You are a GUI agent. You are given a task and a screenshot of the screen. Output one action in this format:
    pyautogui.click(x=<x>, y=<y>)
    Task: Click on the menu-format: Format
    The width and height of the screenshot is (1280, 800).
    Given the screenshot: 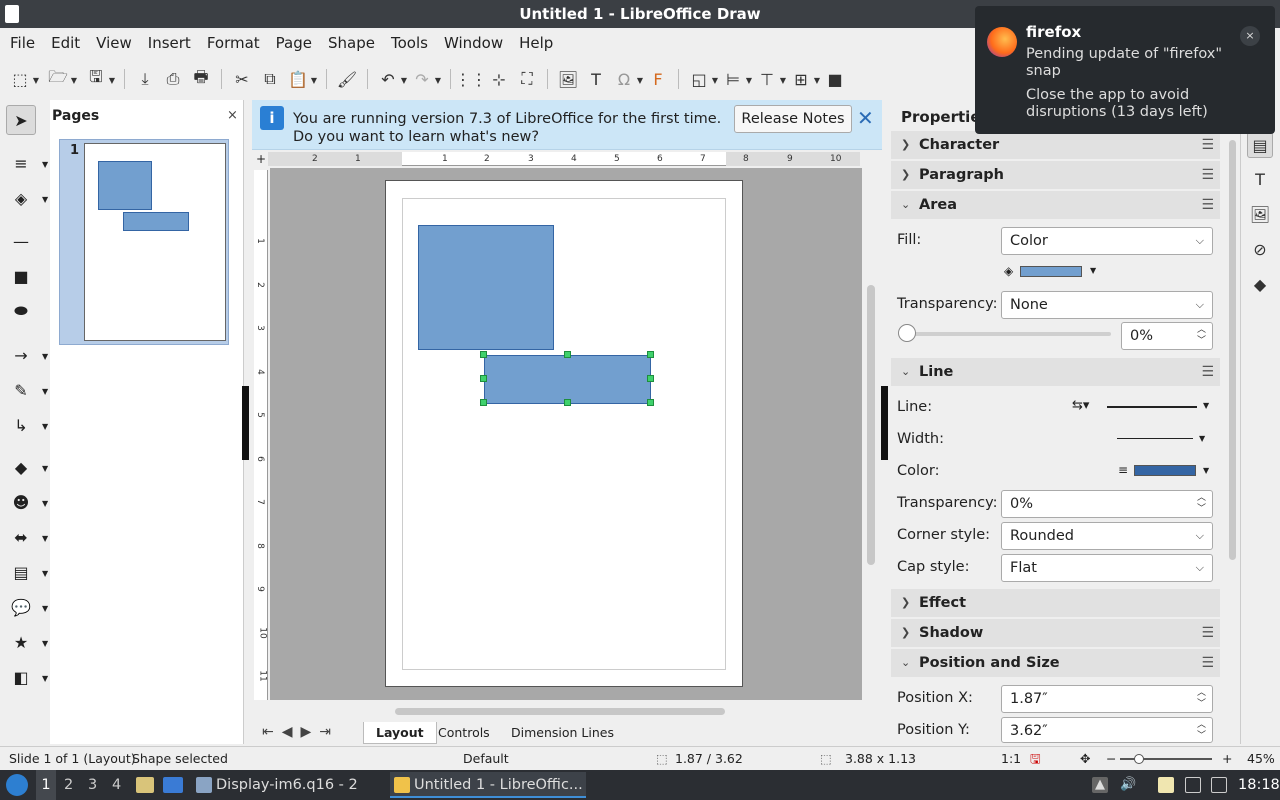 What is the action you would take?
    pyautogui.click(x=233, y=43)
    